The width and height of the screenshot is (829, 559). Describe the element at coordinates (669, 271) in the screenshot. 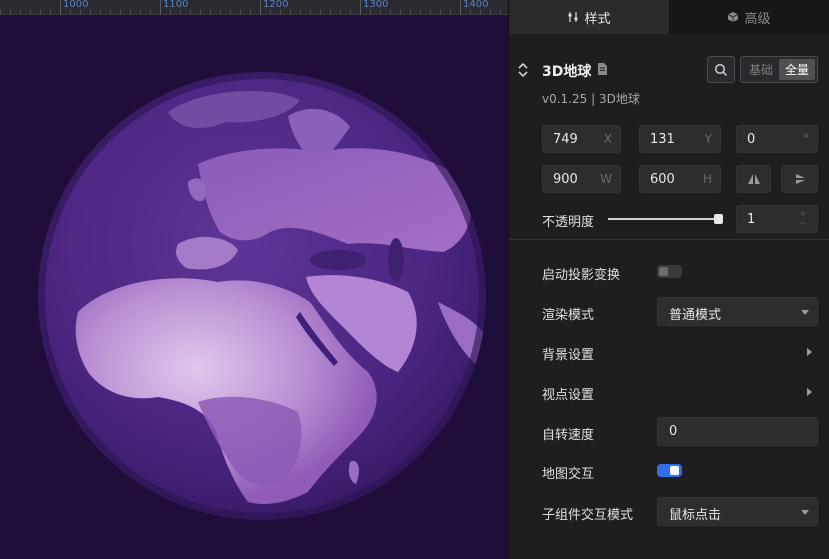

I see `projection-toggle` at that location.